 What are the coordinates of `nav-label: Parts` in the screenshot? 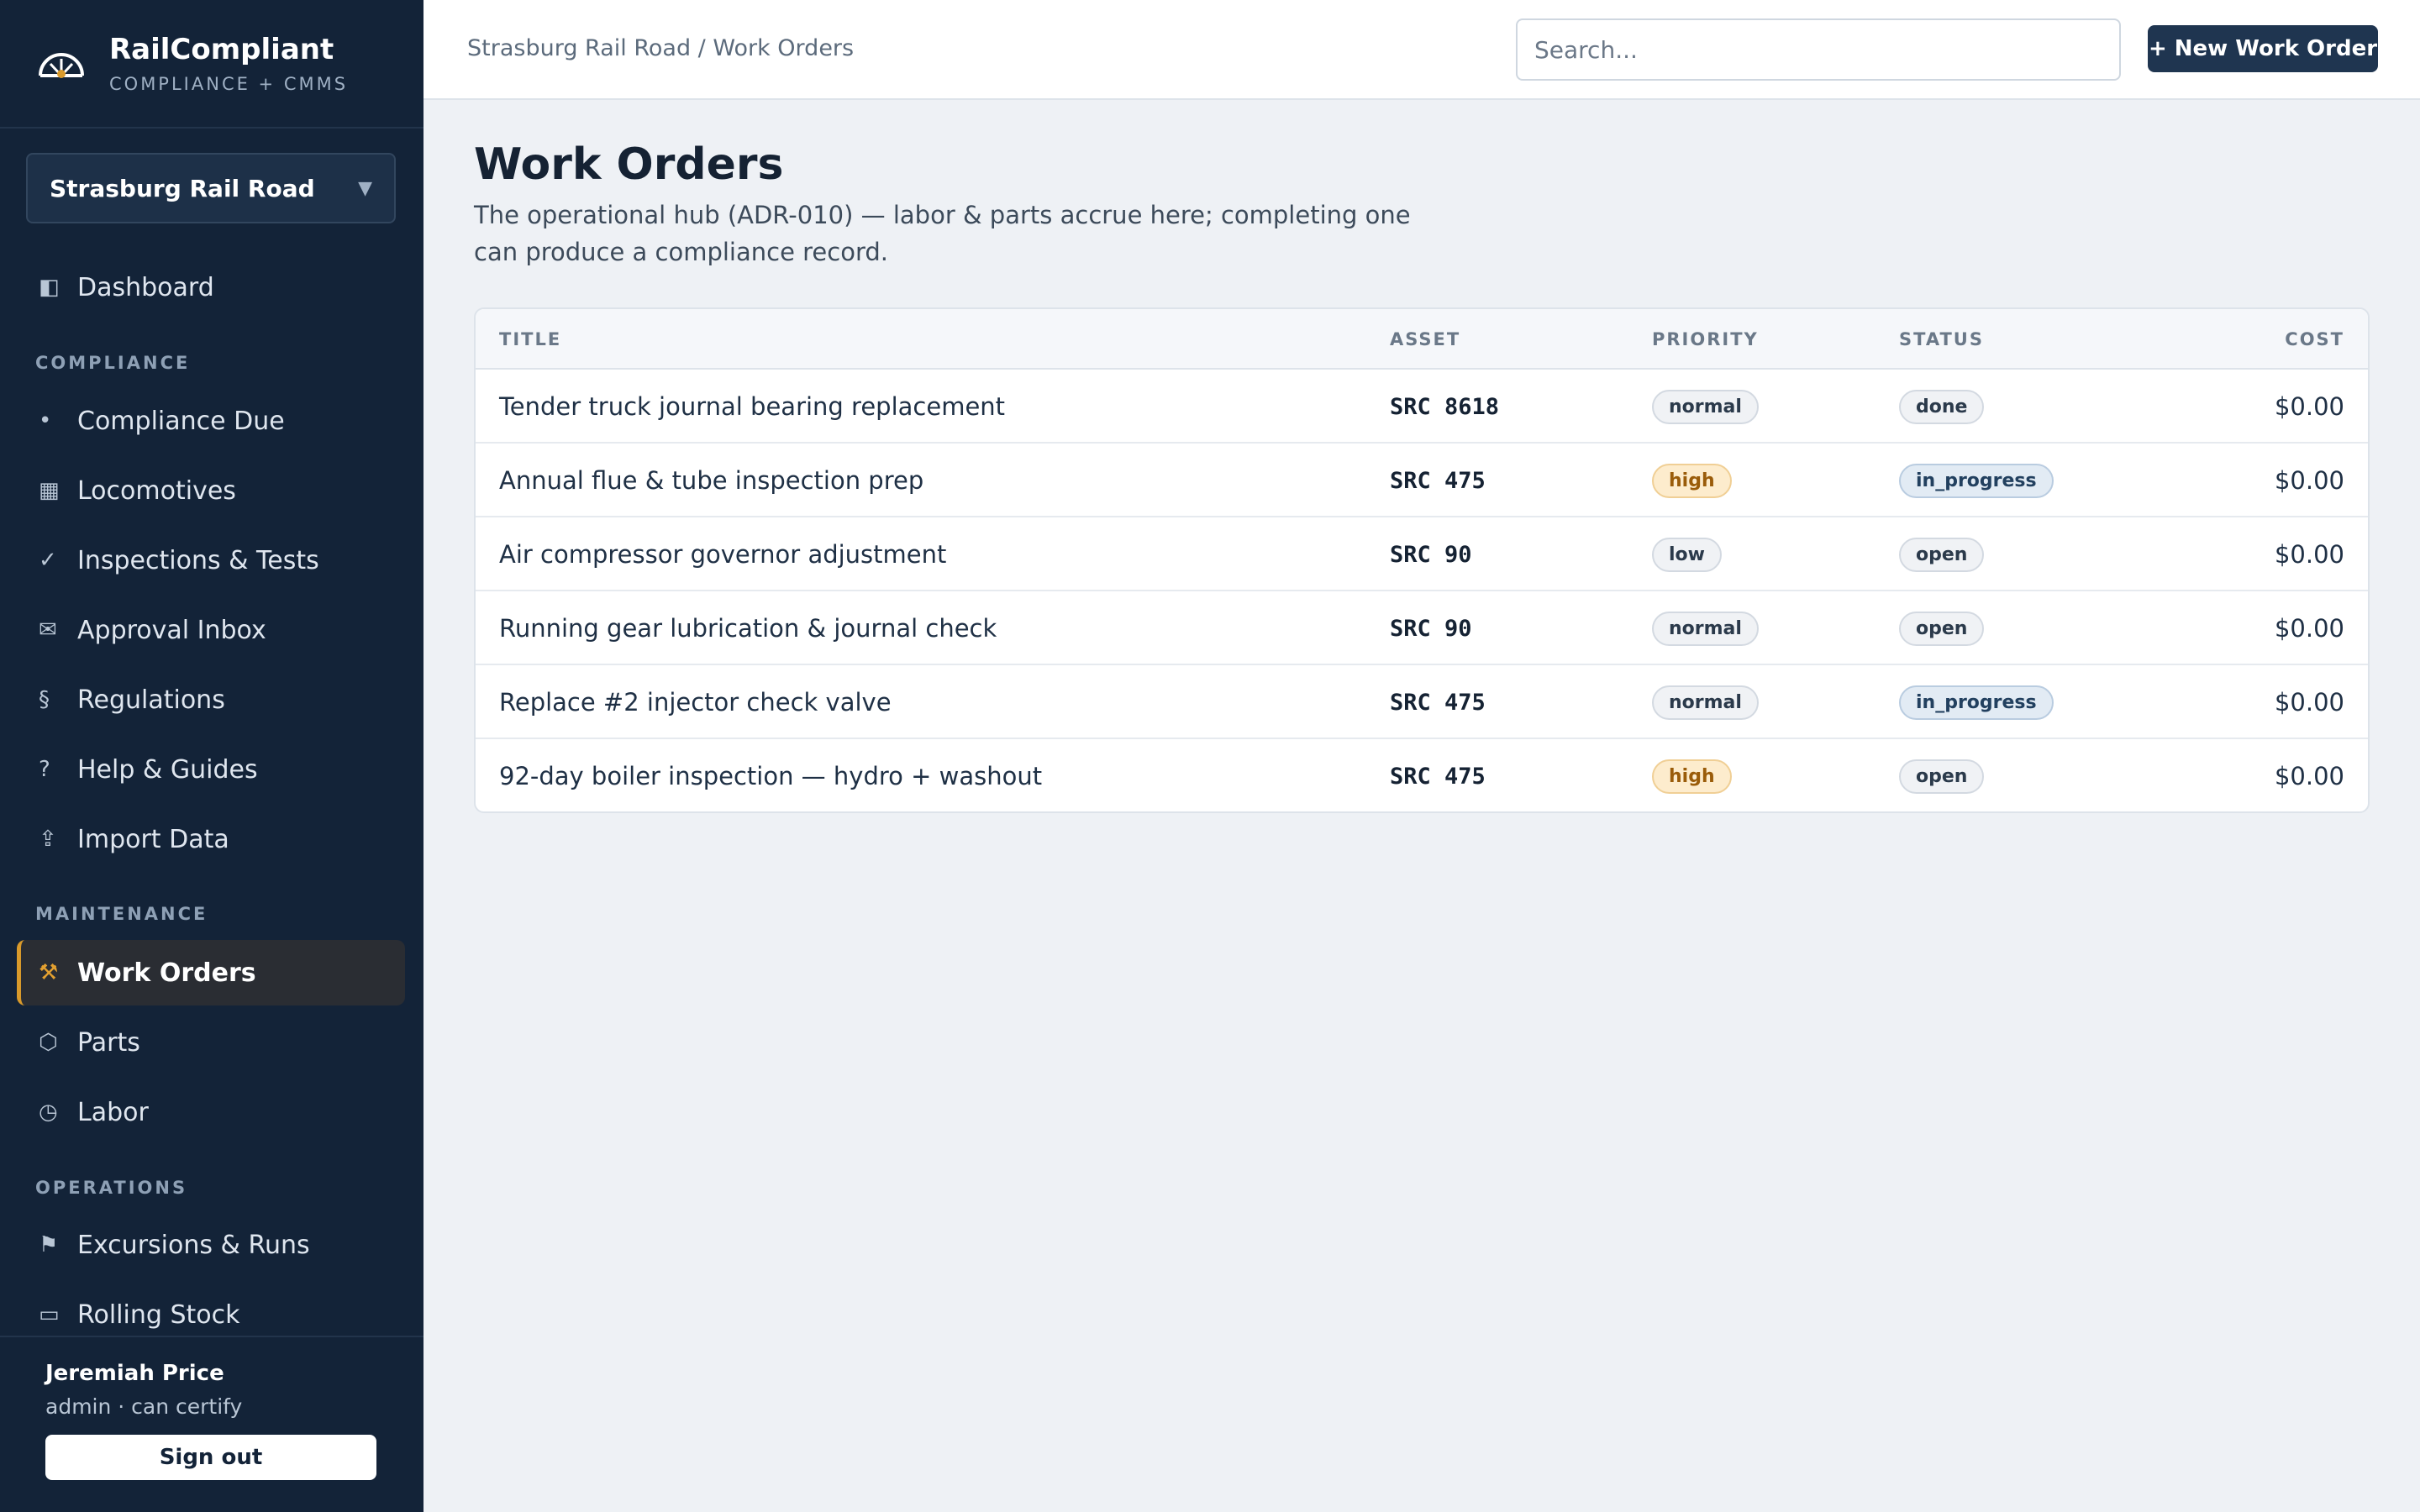 It's located at (109, 1042).